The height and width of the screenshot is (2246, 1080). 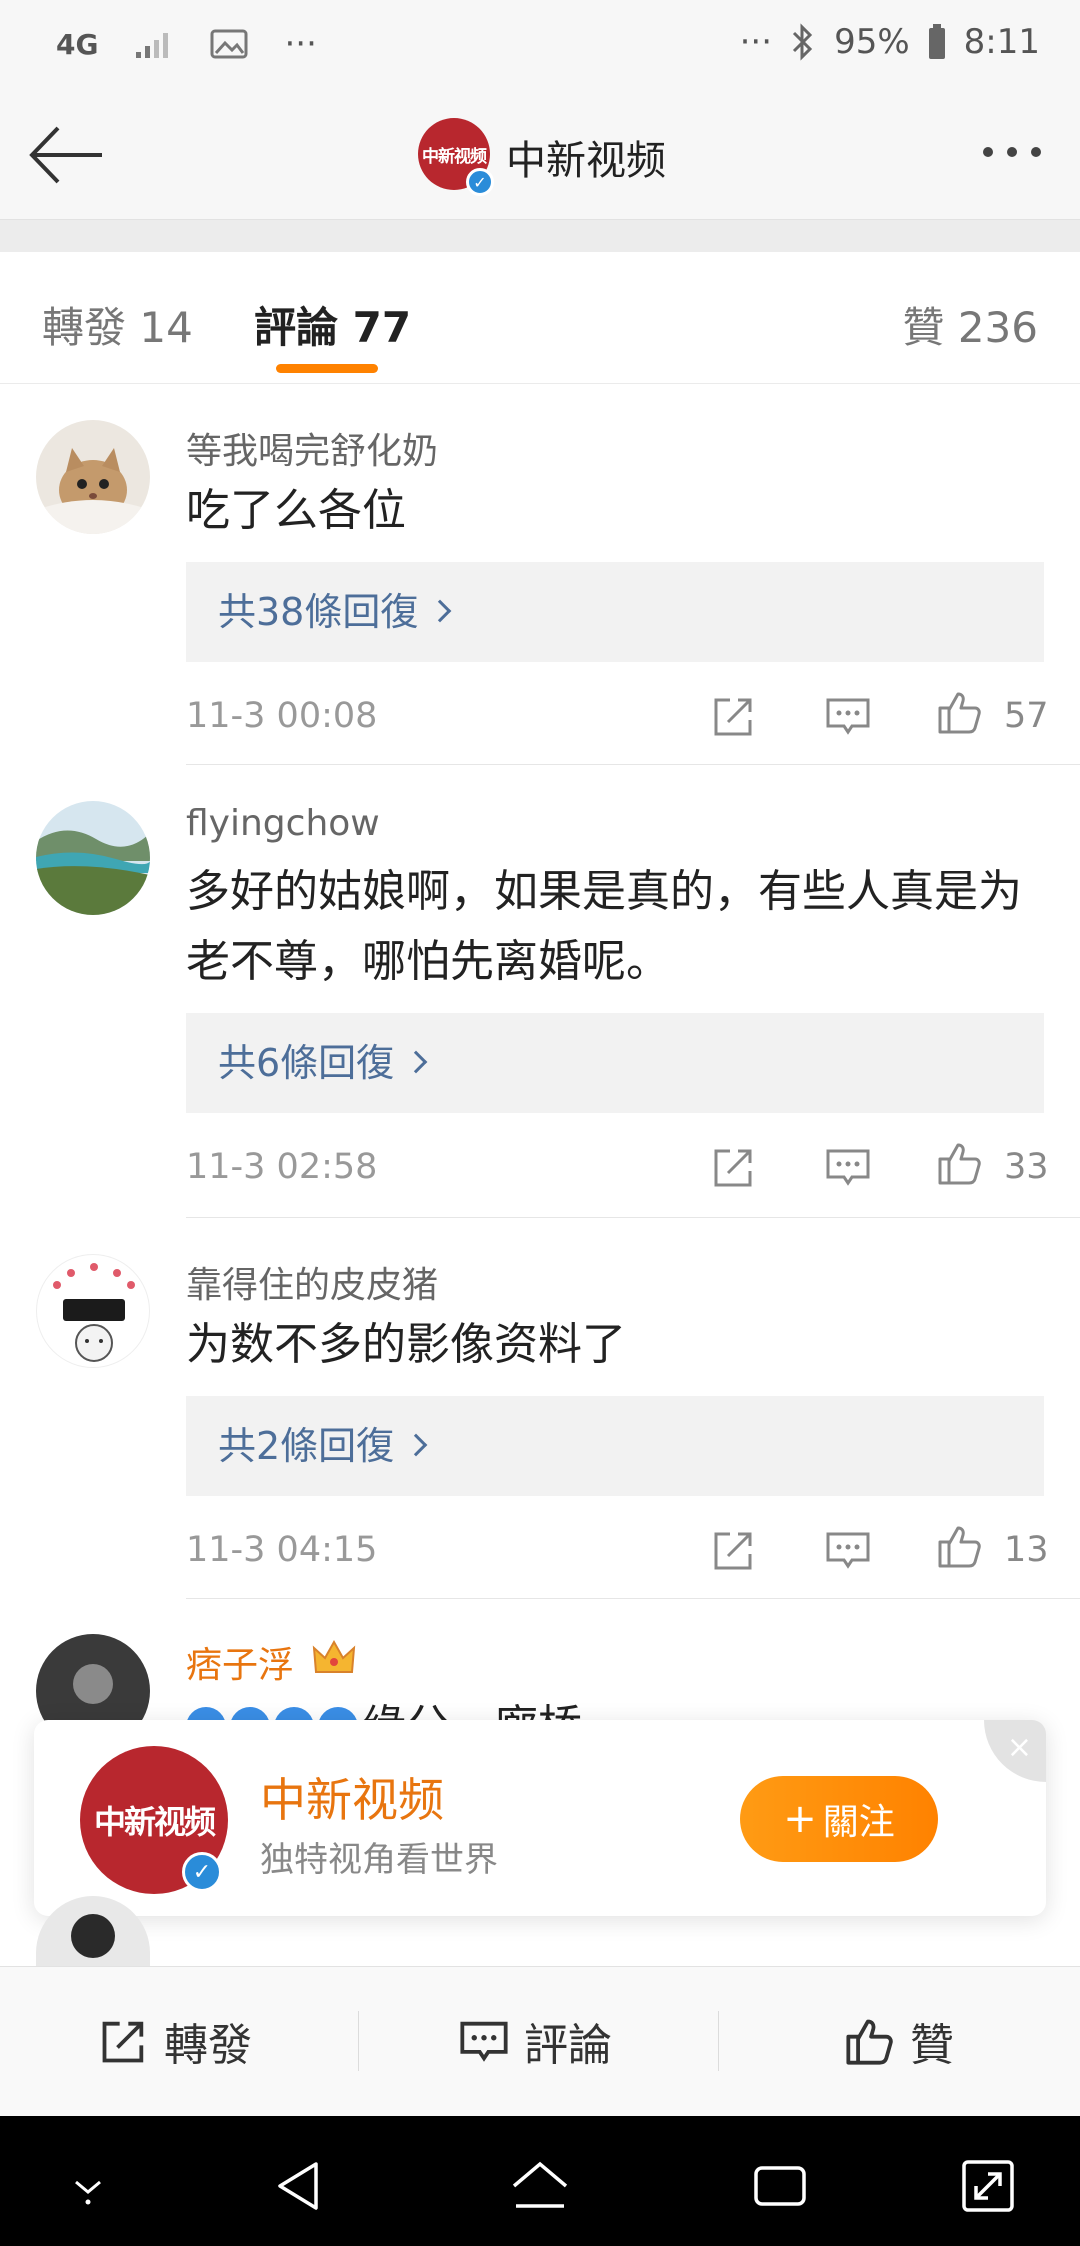 What do you see at coordinates (1026, 1167) in the screenshot?
I see `like-count: 33` at bounding box center [1026, 1167].